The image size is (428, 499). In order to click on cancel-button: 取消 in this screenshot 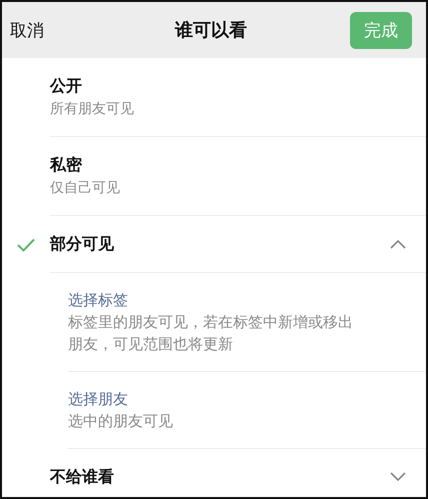, I will do `click(27, 30)`.